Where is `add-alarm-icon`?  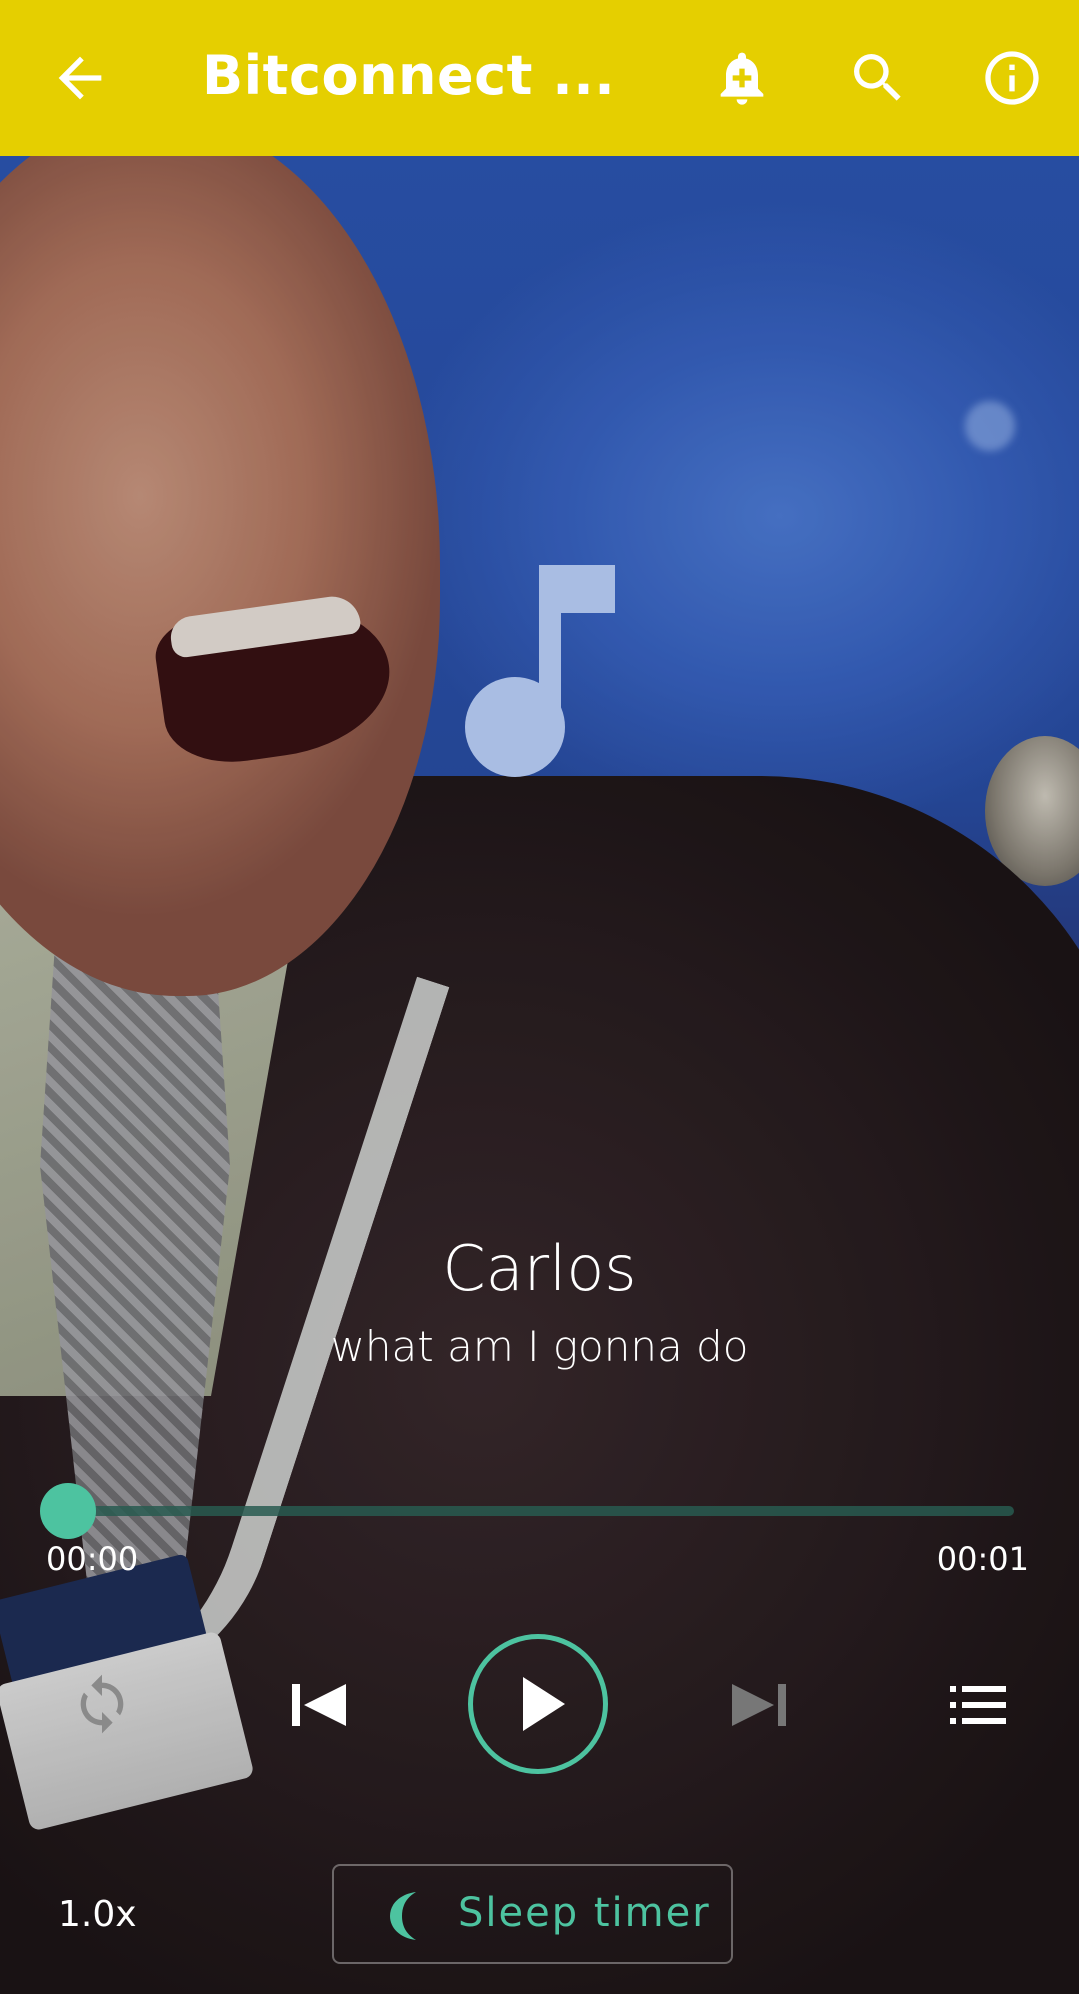 add-alarm-icon is located at coordinates (742, 78).